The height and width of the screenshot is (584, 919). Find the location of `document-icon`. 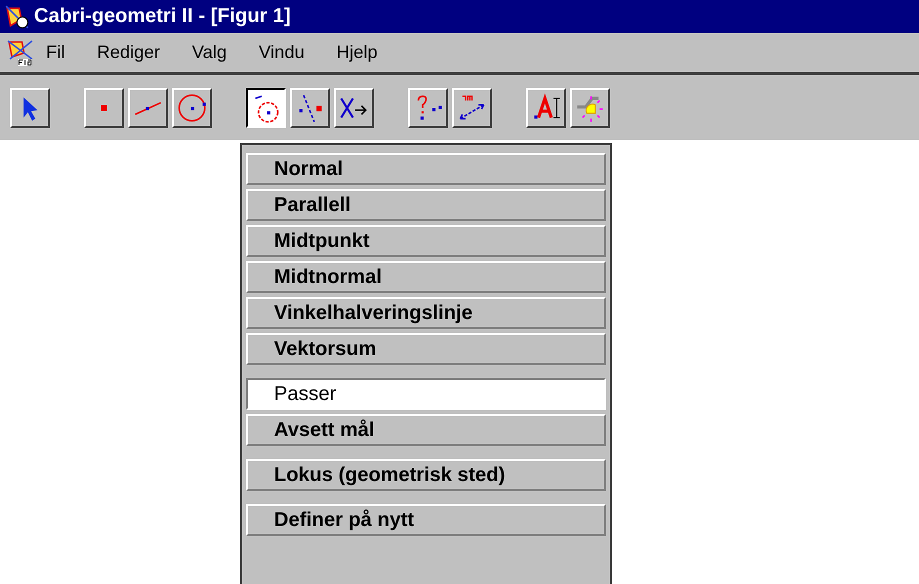

document-icon is located at coordinates (20, 52).